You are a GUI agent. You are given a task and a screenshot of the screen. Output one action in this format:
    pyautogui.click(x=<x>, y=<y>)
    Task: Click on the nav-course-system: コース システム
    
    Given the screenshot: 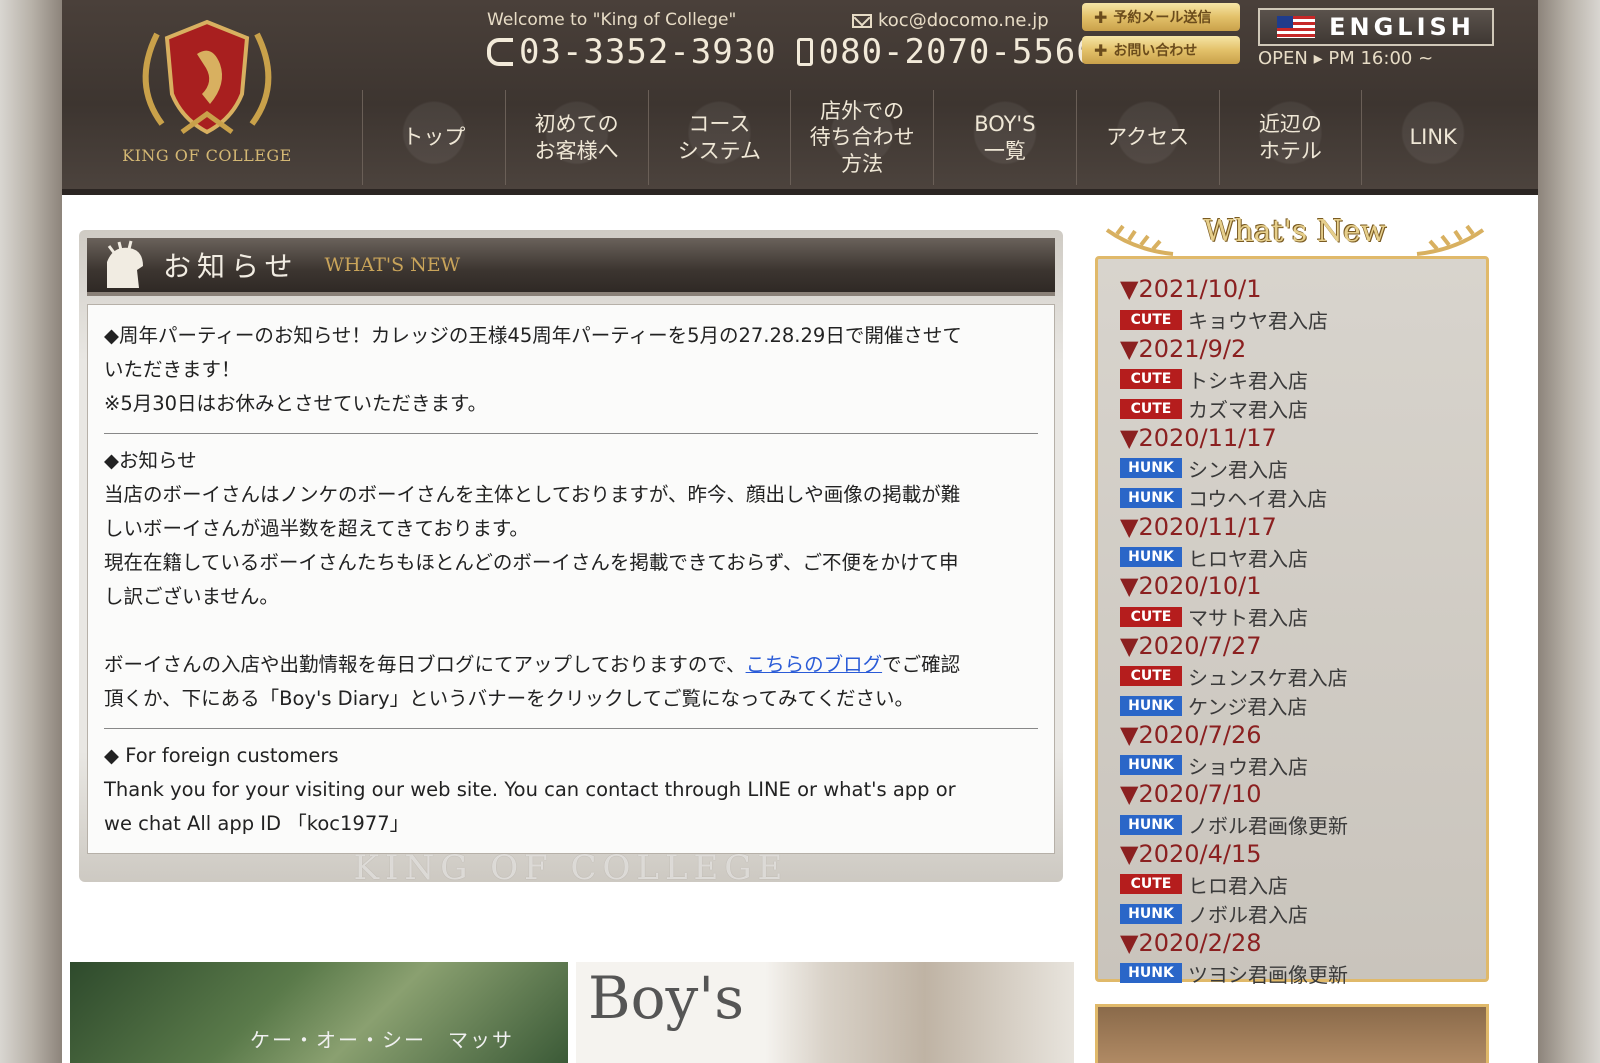 What is the action you would take?
    pyautogui.click(x=719, y=137)
    